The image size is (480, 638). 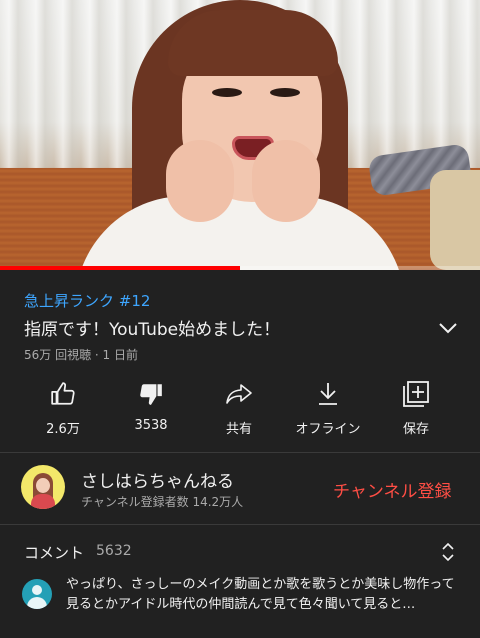 I want to click on dislike-count: 3538, so click(x=151, y=425).